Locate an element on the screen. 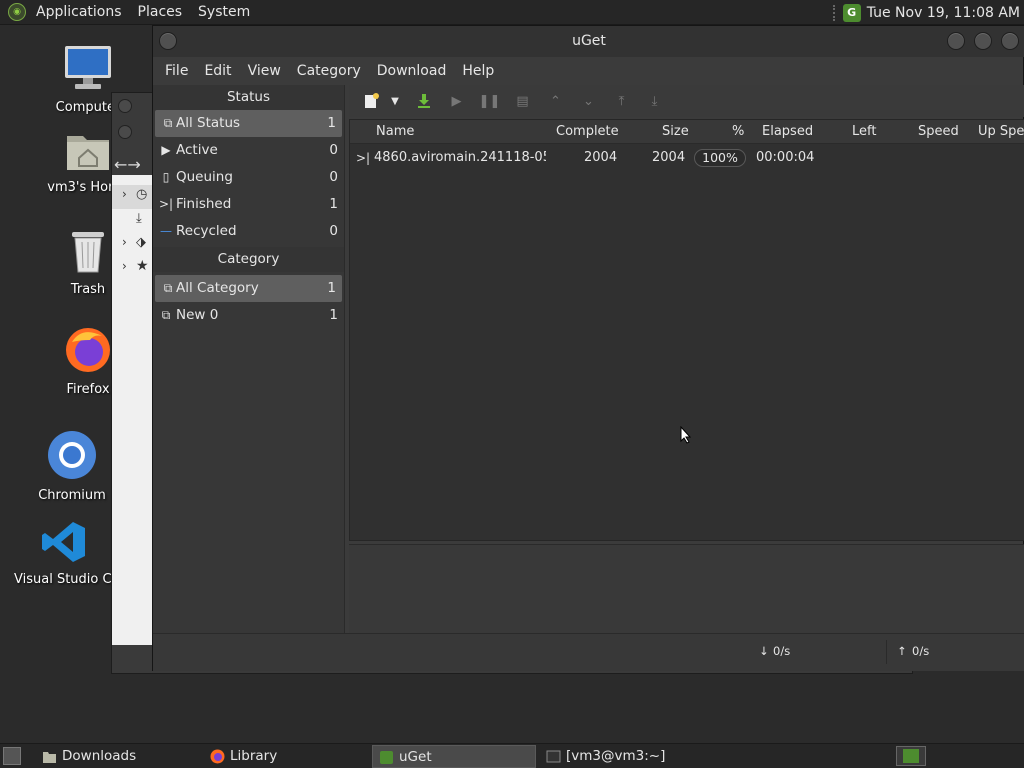 The image size is (1024, 768). download-icon: ⤓ is located at coordinates (139, 218).